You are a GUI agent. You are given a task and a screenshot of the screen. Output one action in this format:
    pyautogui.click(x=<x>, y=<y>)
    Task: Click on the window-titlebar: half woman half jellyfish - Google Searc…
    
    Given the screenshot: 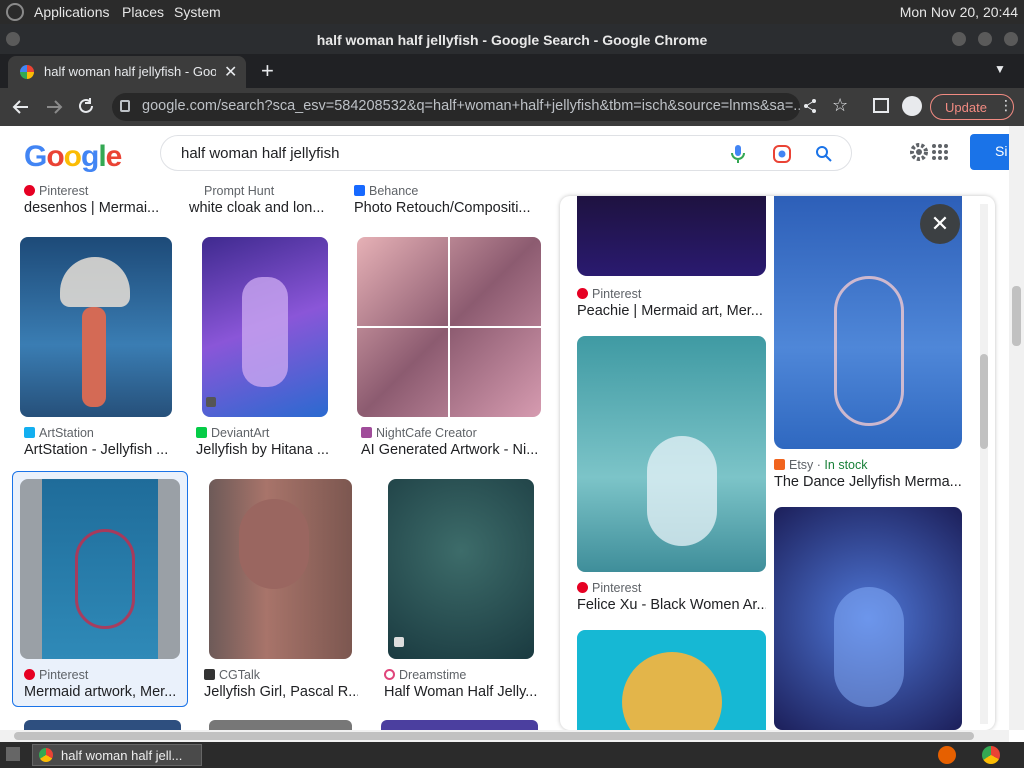 What is the action you would take?
    pyautogui.click(x=512, y=39)
    